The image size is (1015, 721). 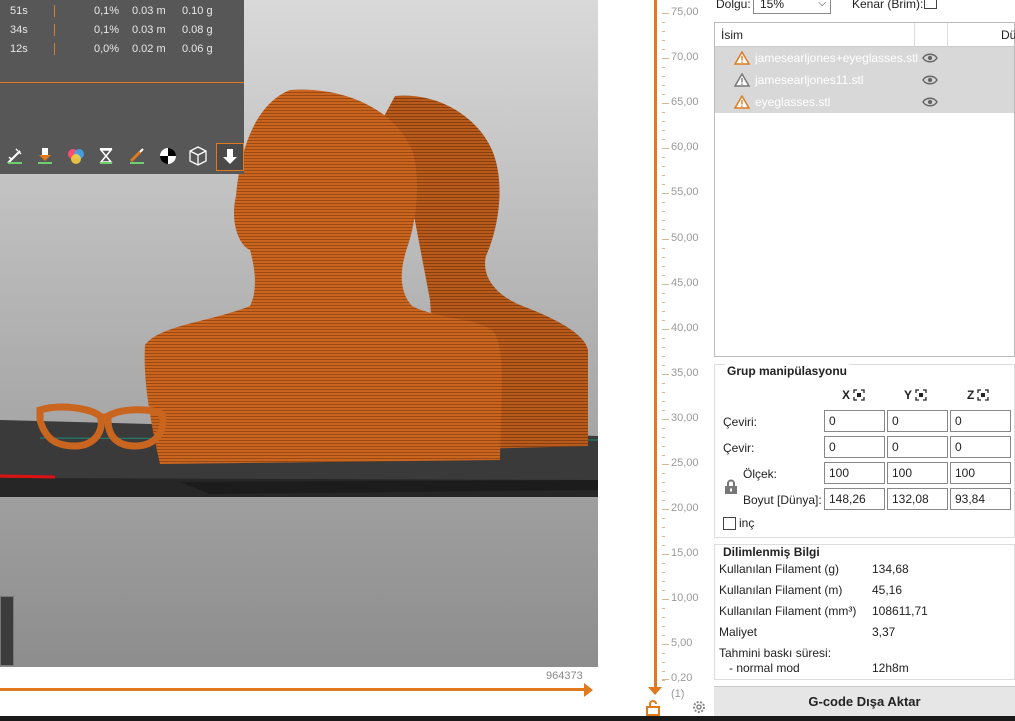 What do you see at coordinates (900, 611) in the screenshot?
I see `filament-mm3-value: 108611,71` at bounding box center [900, 611].